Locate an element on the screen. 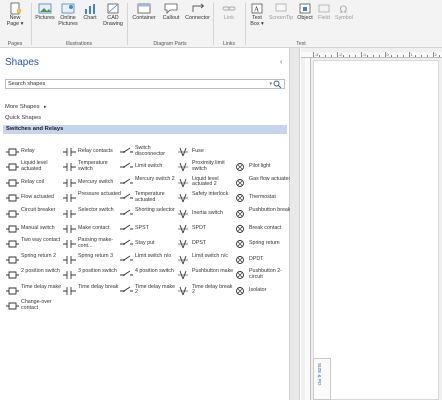  shape-item: SPDT is located at coordinates (204, 229).